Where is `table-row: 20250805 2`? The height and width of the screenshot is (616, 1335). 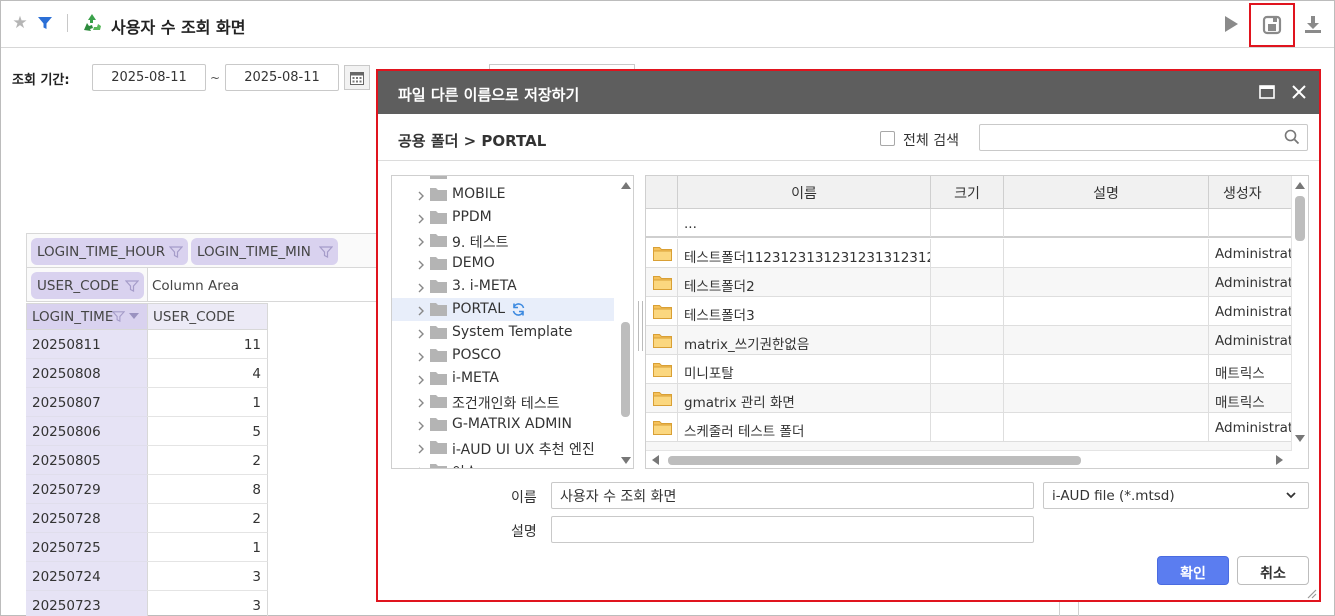 table-row: 20250805 2 is located at coordinates (147, 460).